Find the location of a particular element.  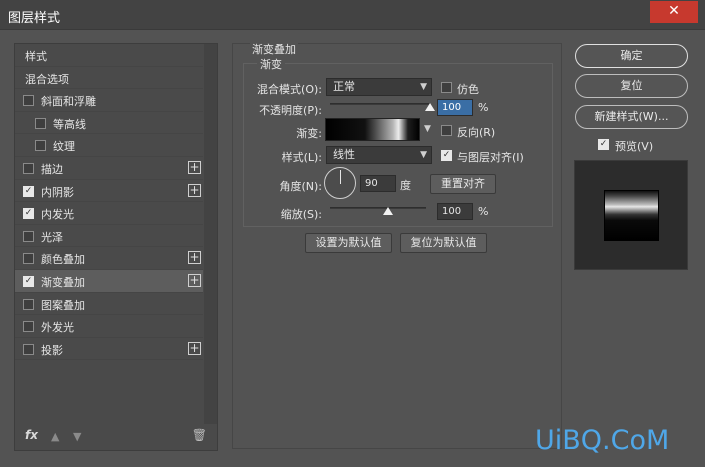

blend-mode-select: 正常 ▼ is located at coordinates (379, 87).